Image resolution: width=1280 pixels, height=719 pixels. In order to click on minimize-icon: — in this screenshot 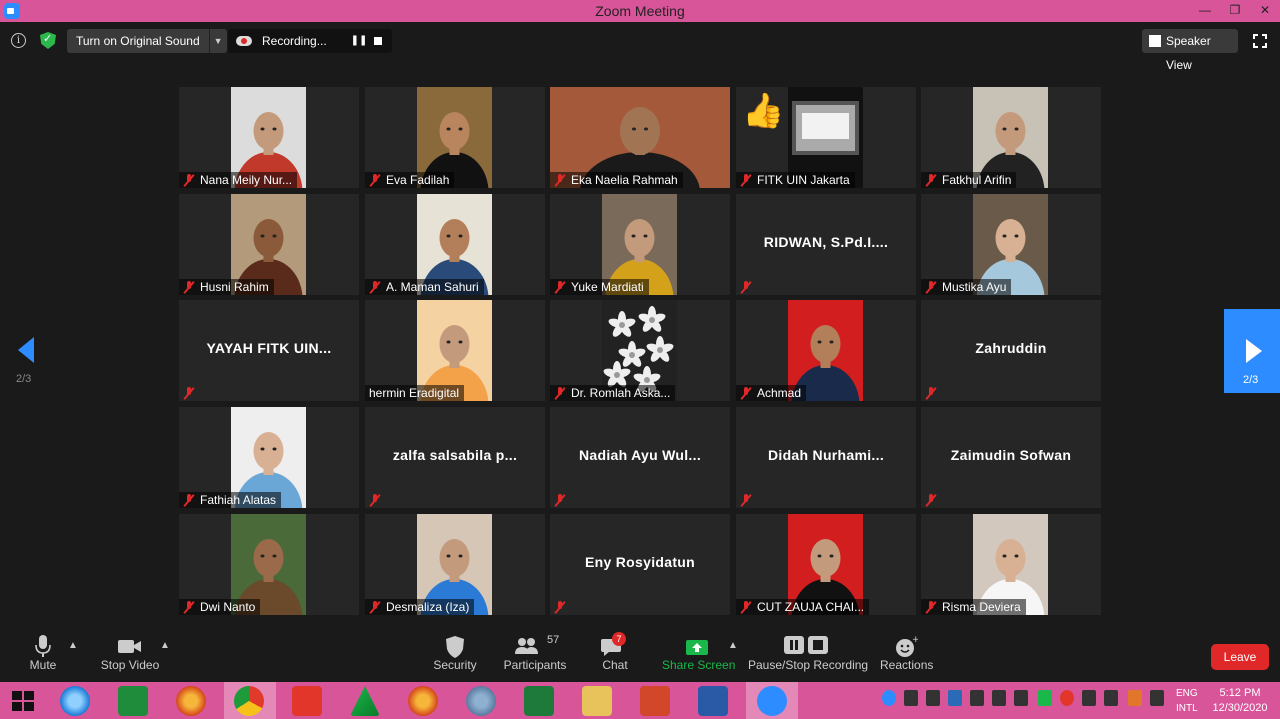, I will do `click(1205, 11)`.